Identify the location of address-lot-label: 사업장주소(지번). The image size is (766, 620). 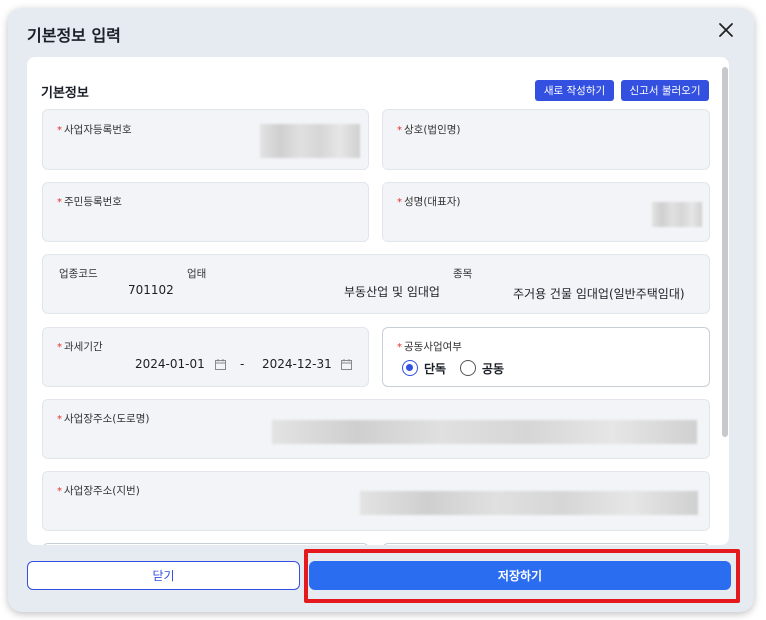
(102, 491).